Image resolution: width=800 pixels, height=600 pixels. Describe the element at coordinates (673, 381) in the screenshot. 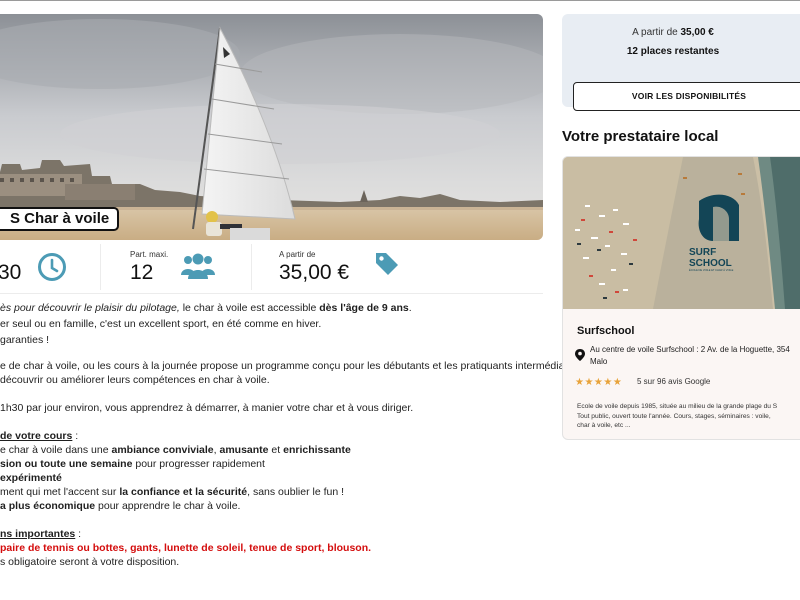

I see `google-rating: 5 sur 96 avis Google` at that location.